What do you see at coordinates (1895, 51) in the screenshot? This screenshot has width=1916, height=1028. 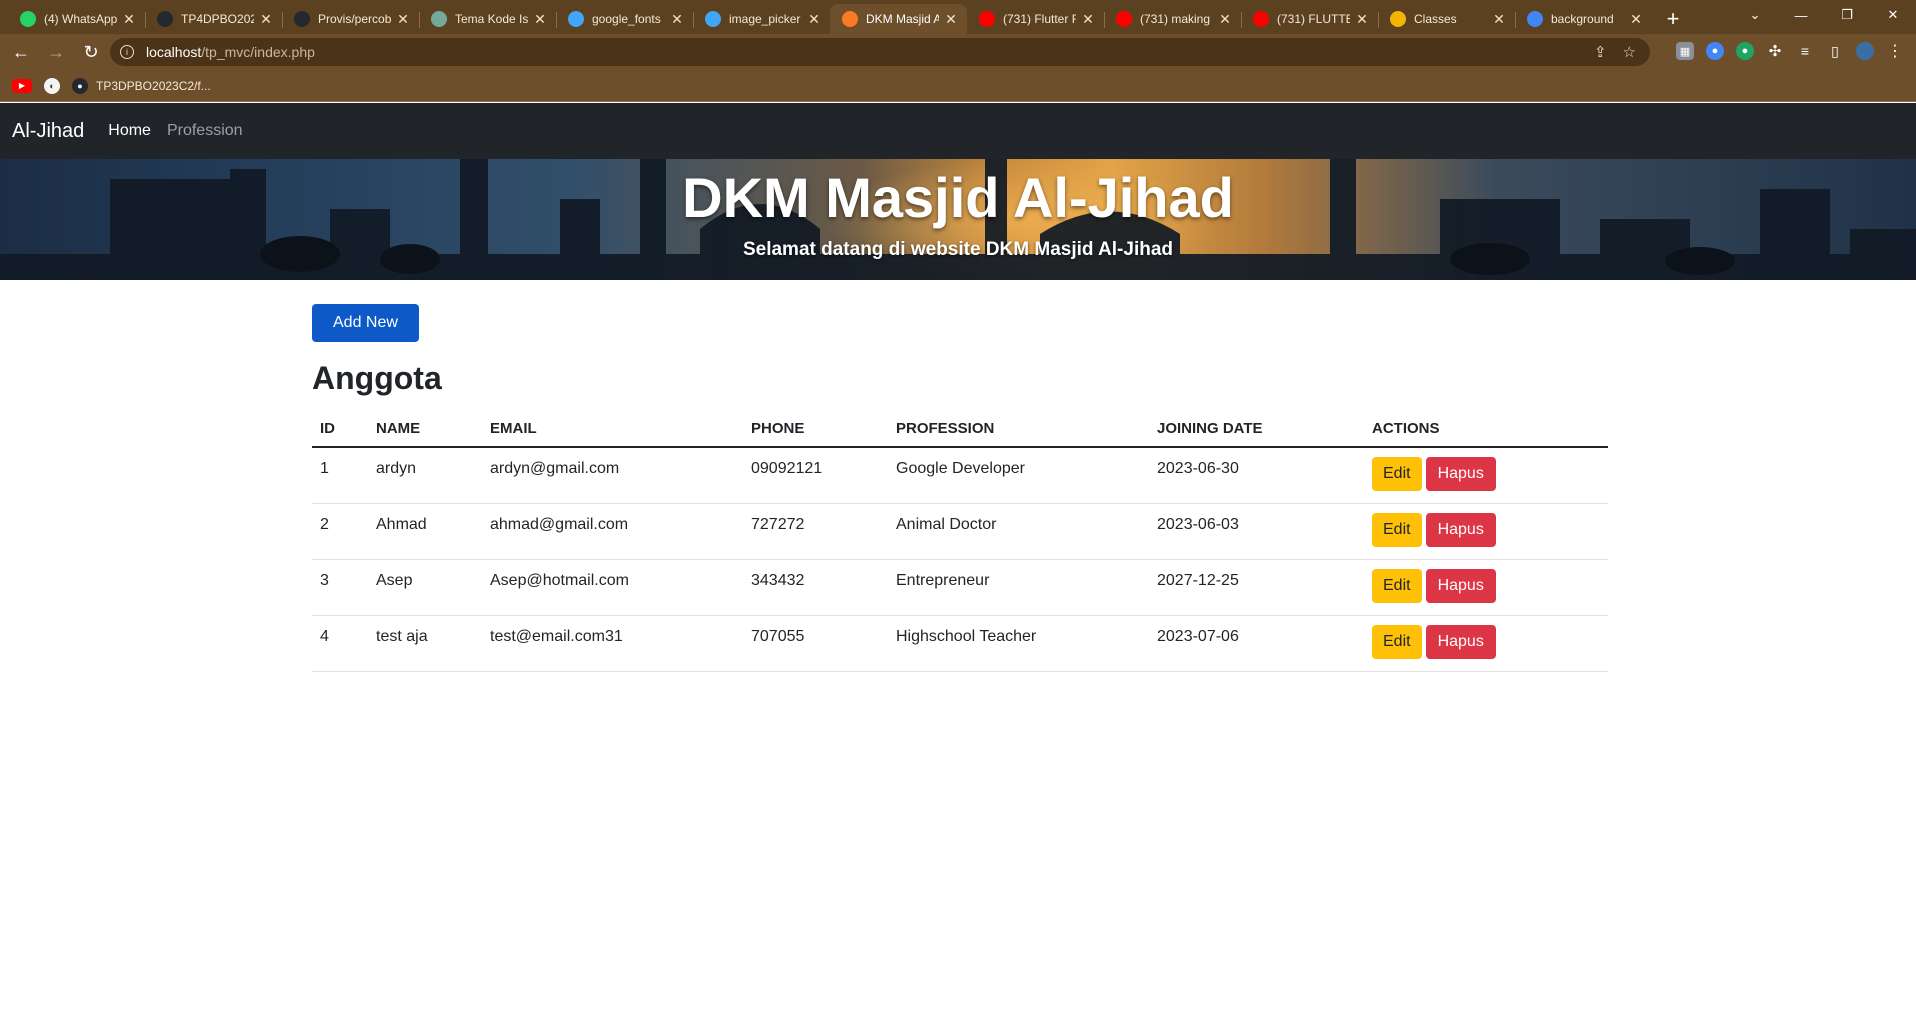 I see `menu-kebab-icon: ⋮` at bounding box center [1895, 51].